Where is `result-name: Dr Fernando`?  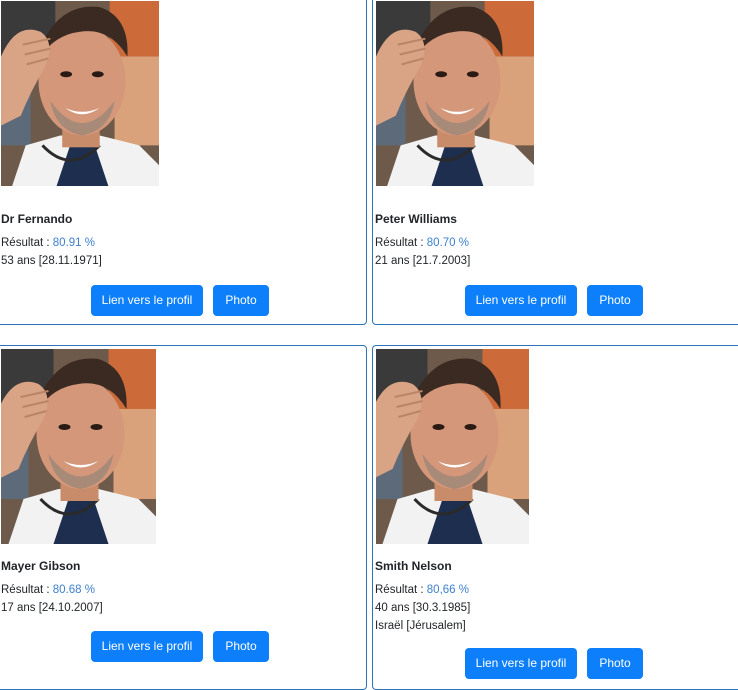
result-name: Dr Fernando is located at coordinates (37, 219).